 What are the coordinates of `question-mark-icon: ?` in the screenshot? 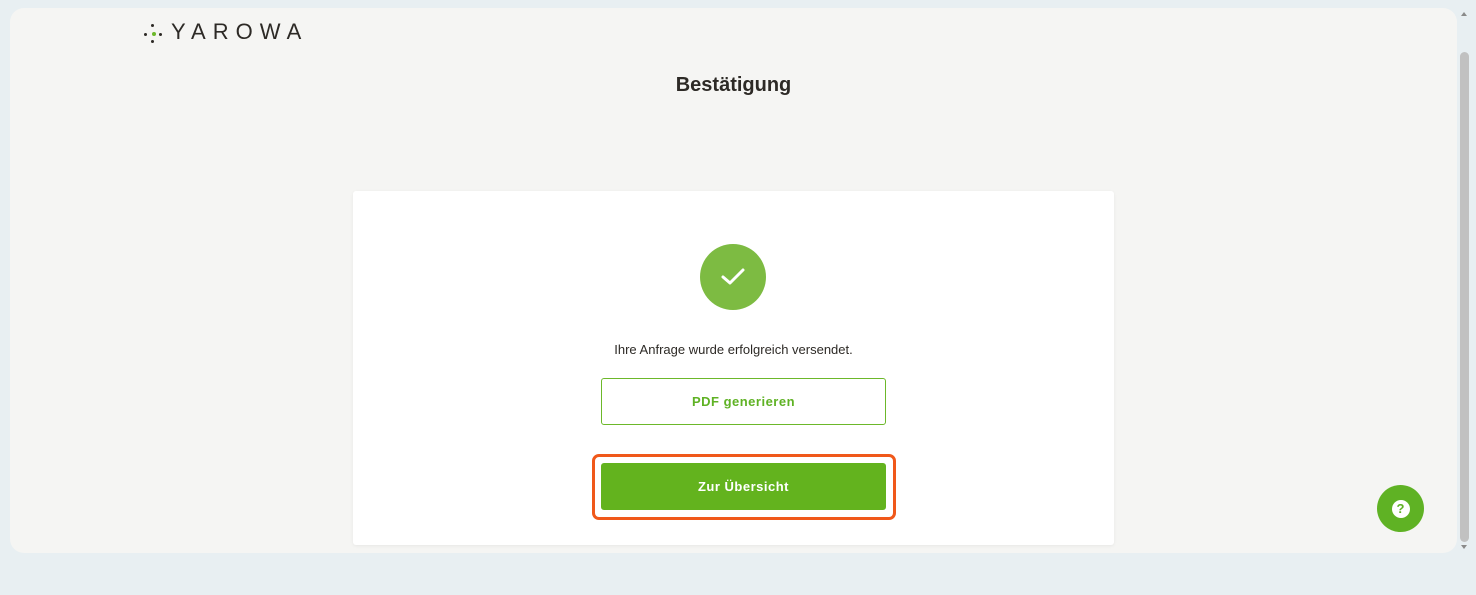 It's located at (1400, 508).